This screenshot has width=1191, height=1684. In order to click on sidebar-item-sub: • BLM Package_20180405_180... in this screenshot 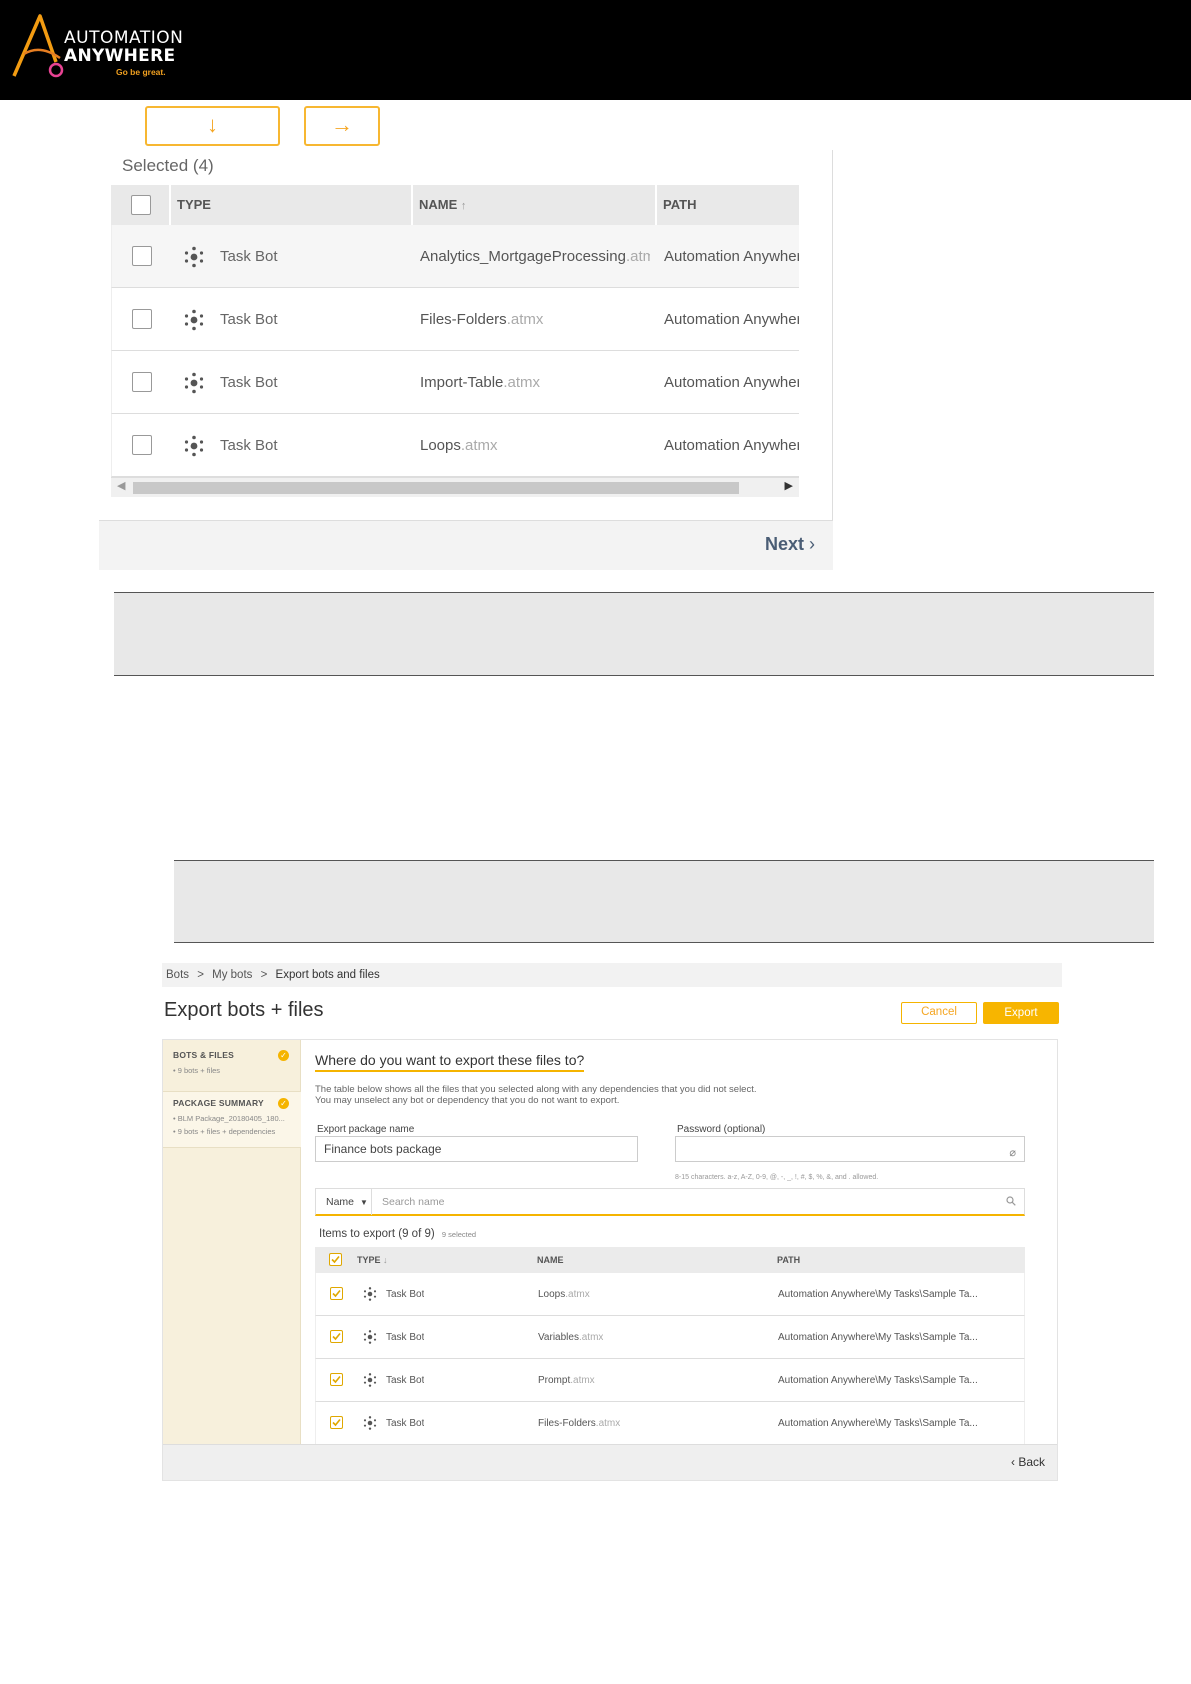, I will do `click(229, 1118)`.